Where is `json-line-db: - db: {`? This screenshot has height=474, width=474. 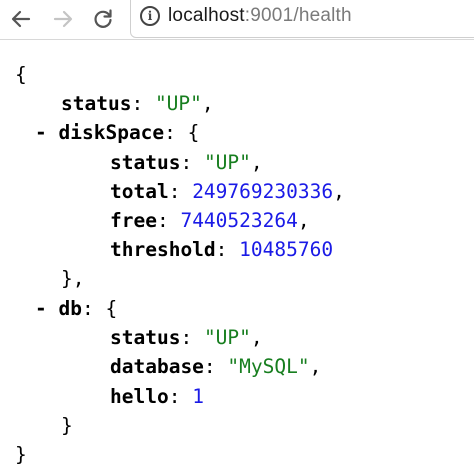 json-line-db: - db: { is located at coordinates (76, 308).